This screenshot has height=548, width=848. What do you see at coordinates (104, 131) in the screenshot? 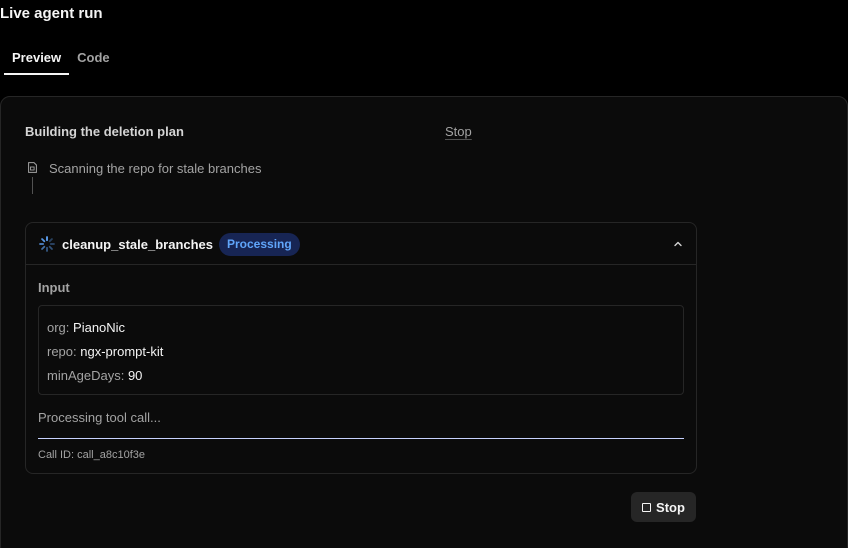
I see `plan-title: Building the deletion plan` at bounding box center [104, 131].